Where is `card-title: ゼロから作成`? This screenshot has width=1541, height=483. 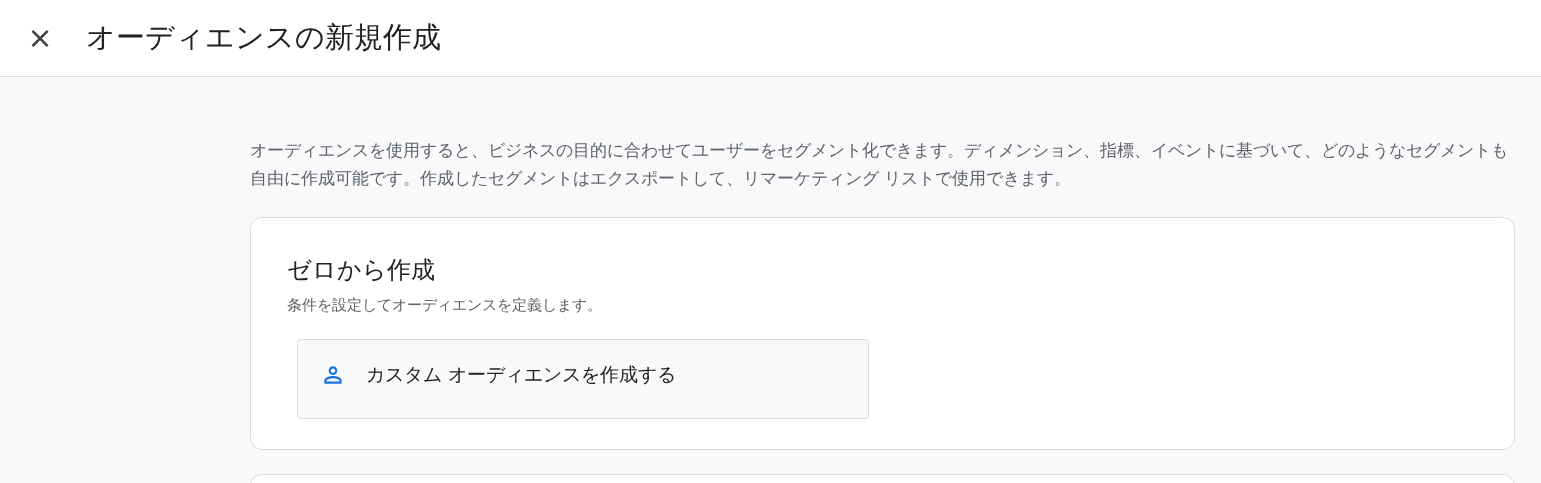 card-title: ゼロから作成 is located at coordinates (361, 270).